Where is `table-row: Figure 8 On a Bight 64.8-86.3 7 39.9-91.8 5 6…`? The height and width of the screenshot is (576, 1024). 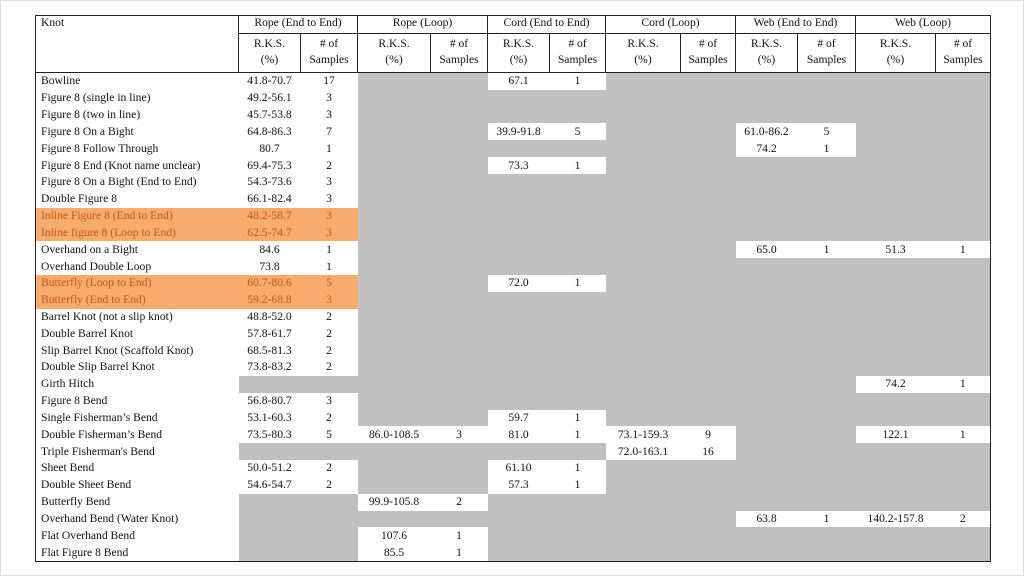
table-row: Figure 8 On a Bight 64.8-86.3 7 39.9-91.8 5 6… is located at coordinates (513, 132).